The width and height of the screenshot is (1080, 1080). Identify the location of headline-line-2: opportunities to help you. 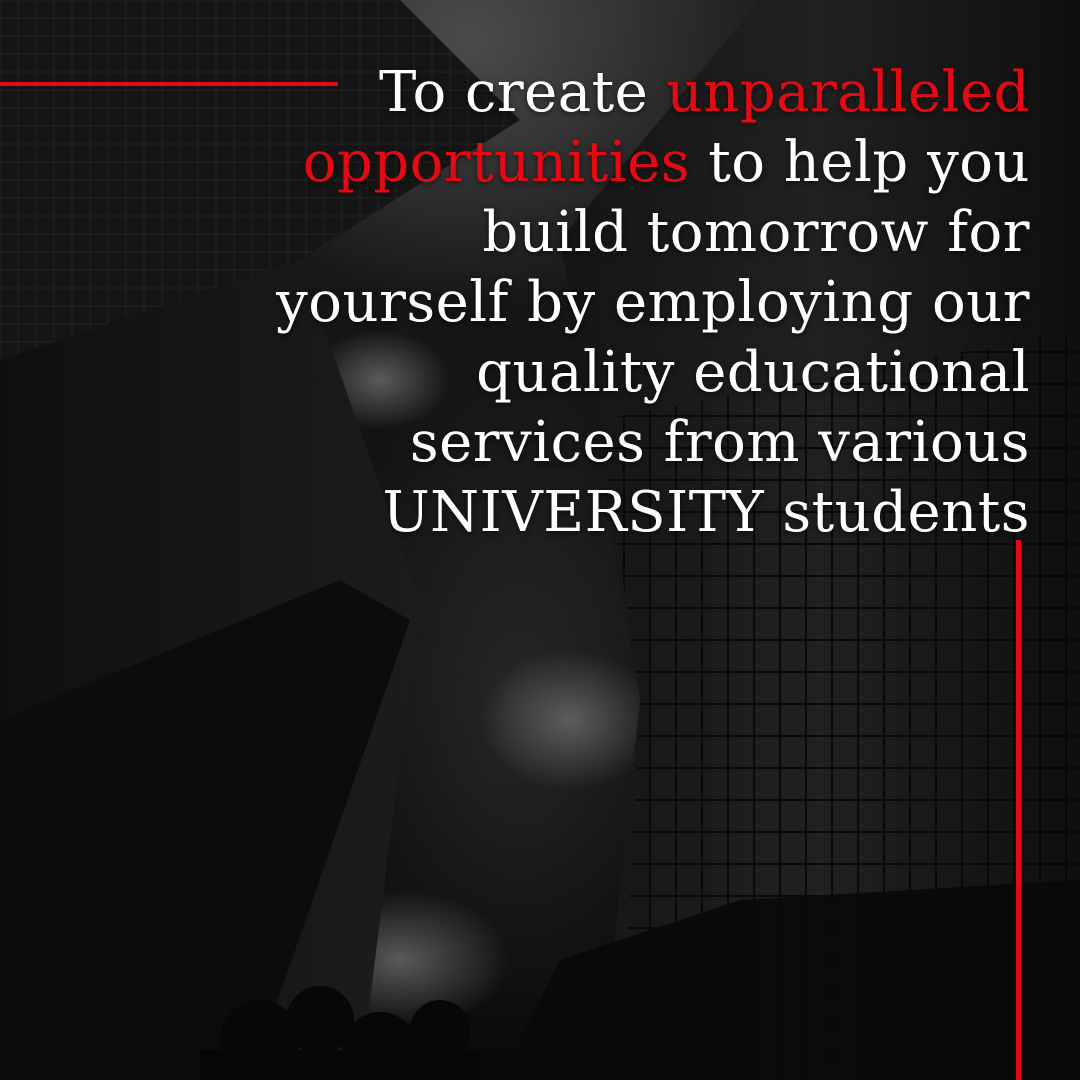
(666, 162).